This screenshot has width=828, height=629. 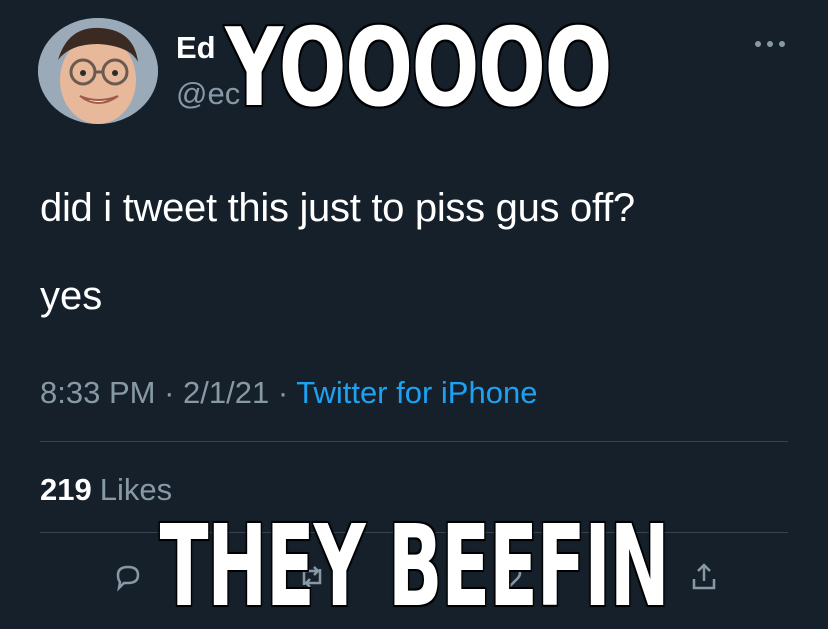 What do you see at coordinates (414, 441) in the screenshot?
I see `divider` at bounding box center [414, 441].